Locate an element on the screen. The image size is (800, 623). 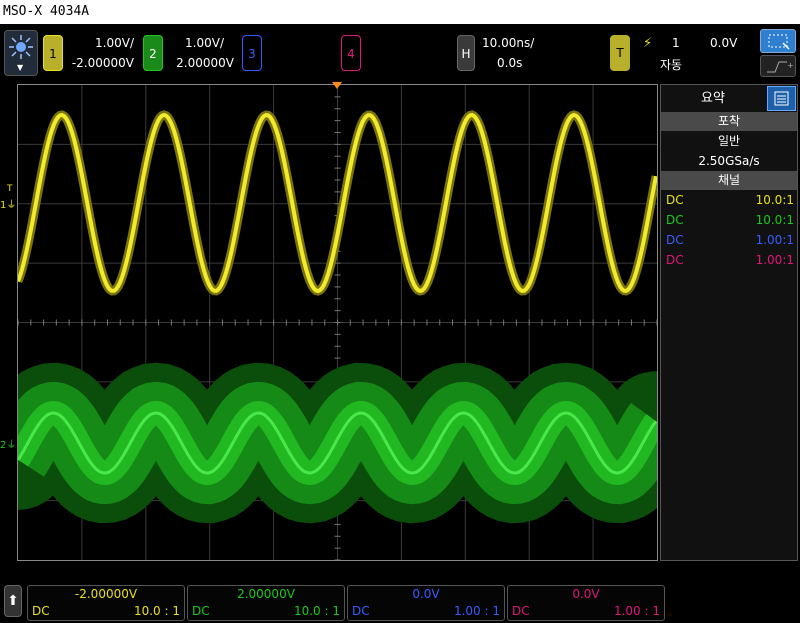
zoom-box-icon is located at coordinates (779, 42).